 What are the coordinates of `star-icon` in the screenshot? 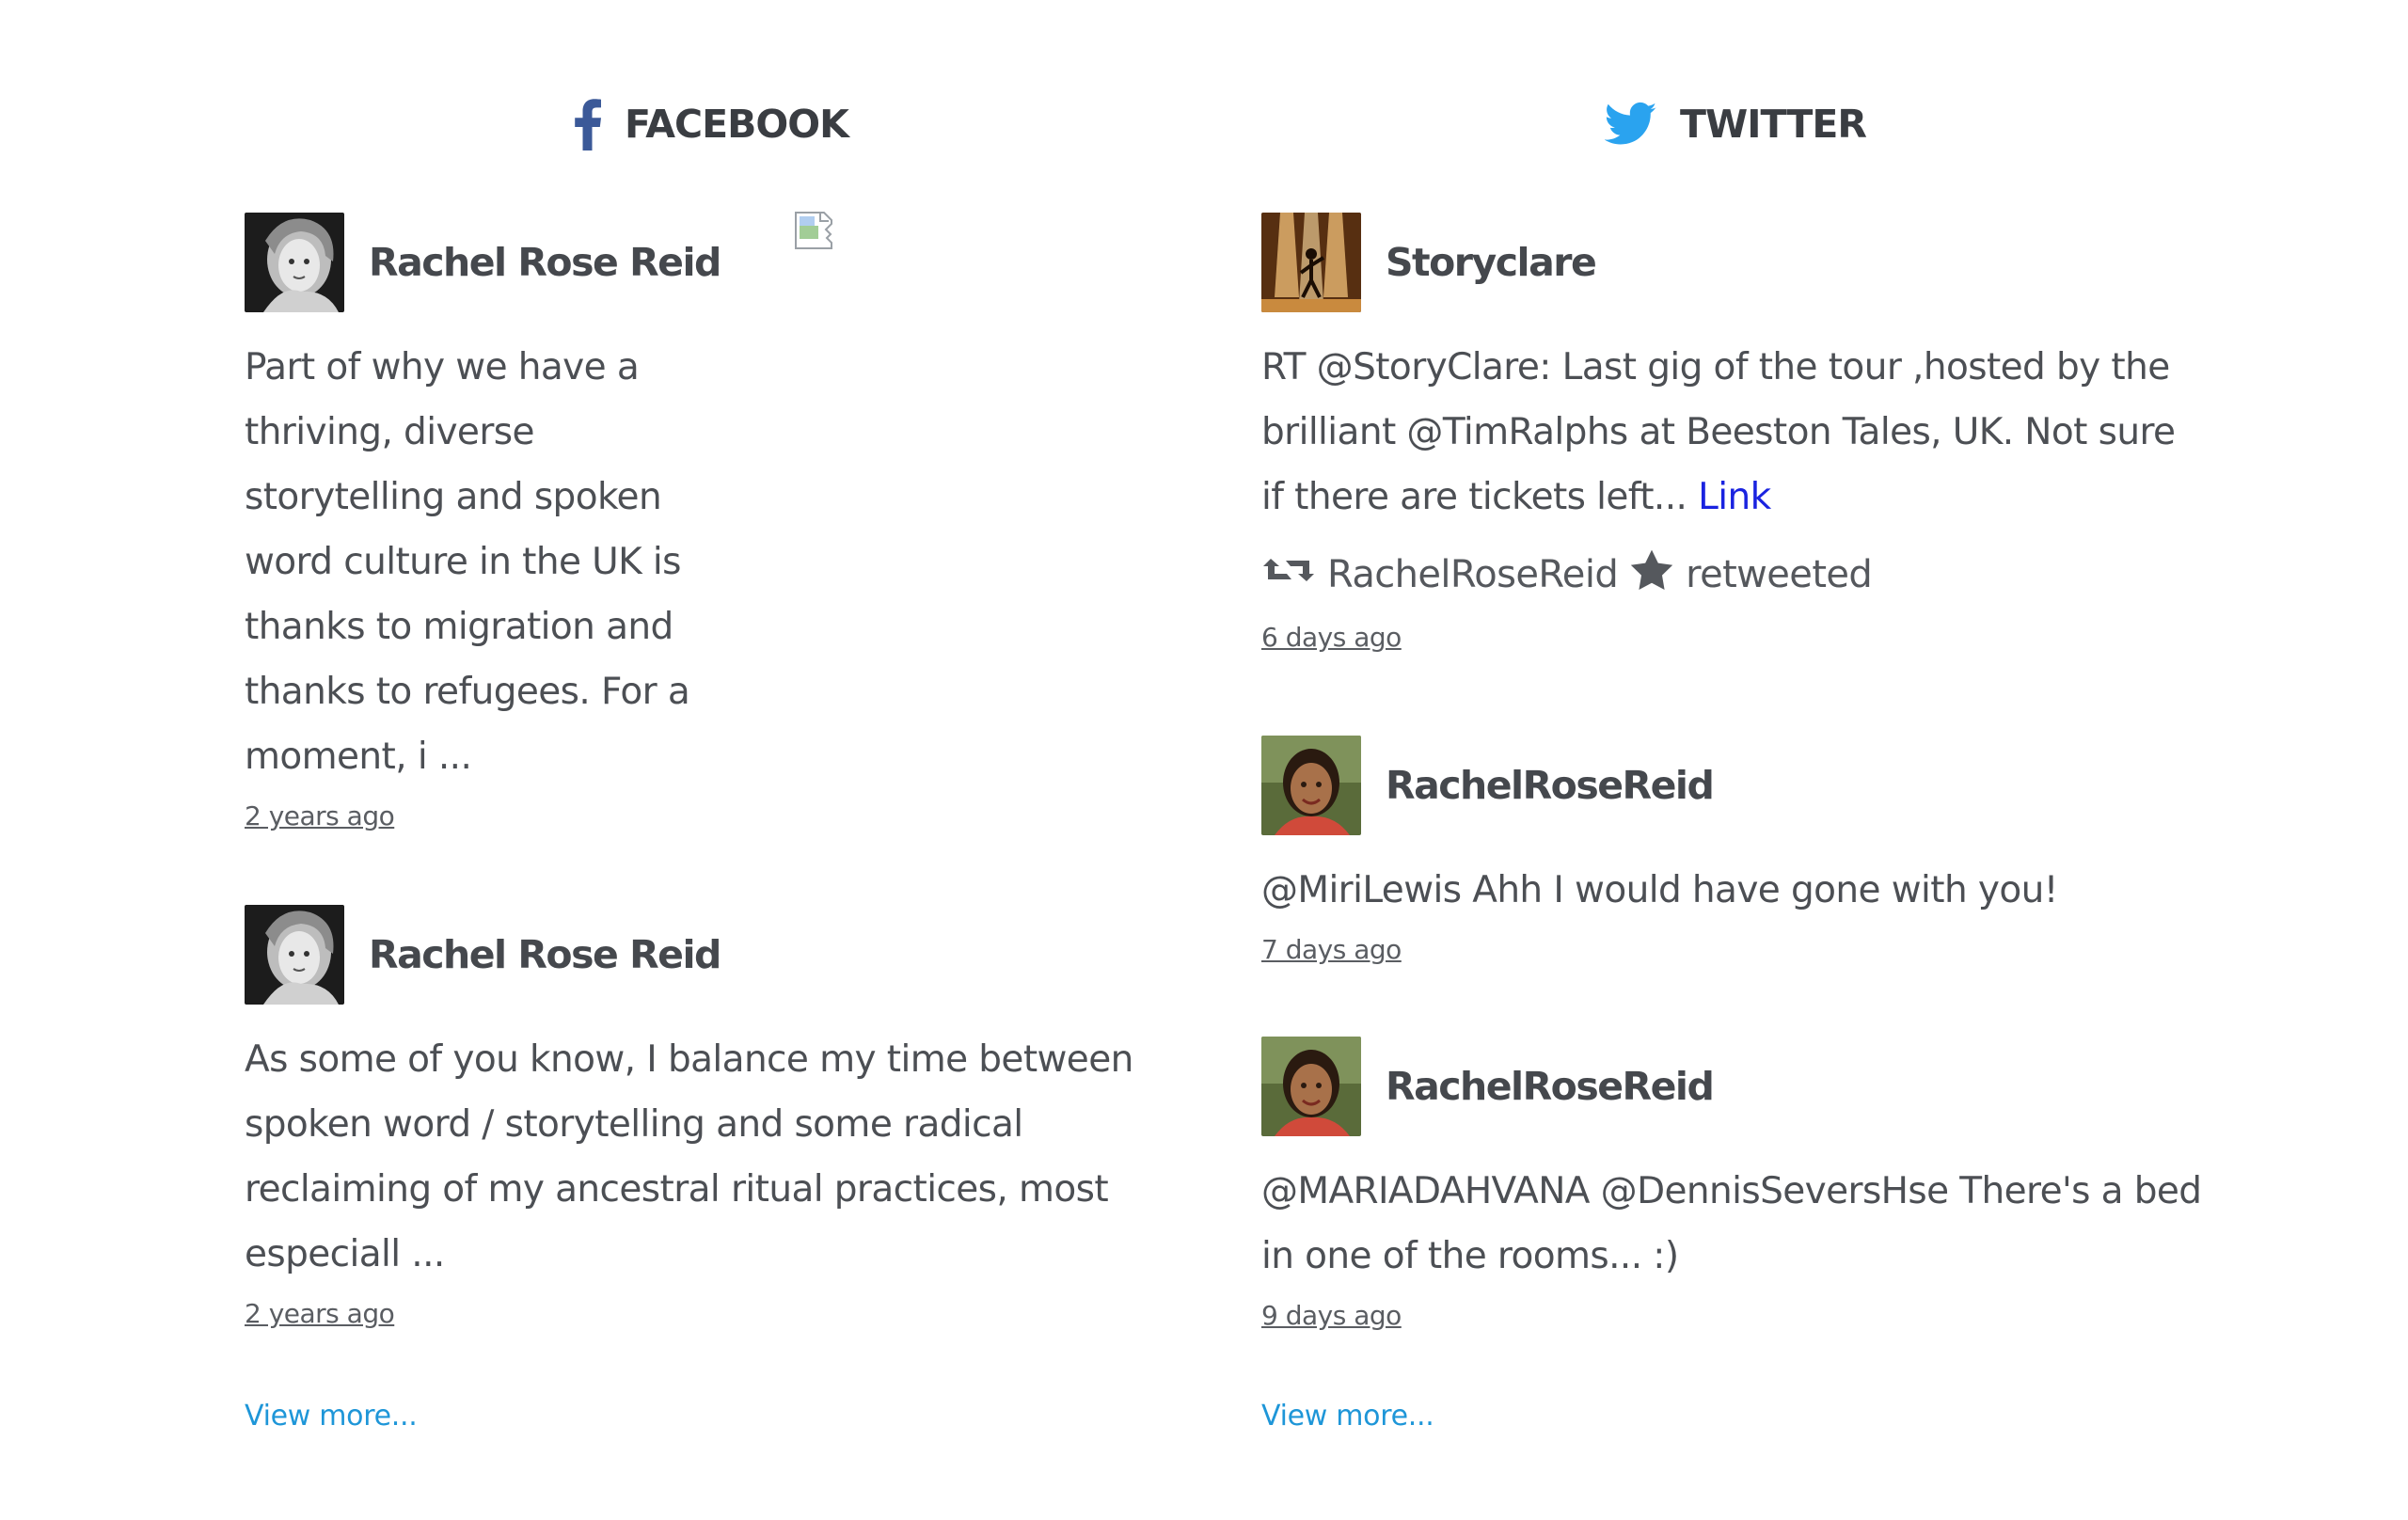 It's located at (1652, 574).